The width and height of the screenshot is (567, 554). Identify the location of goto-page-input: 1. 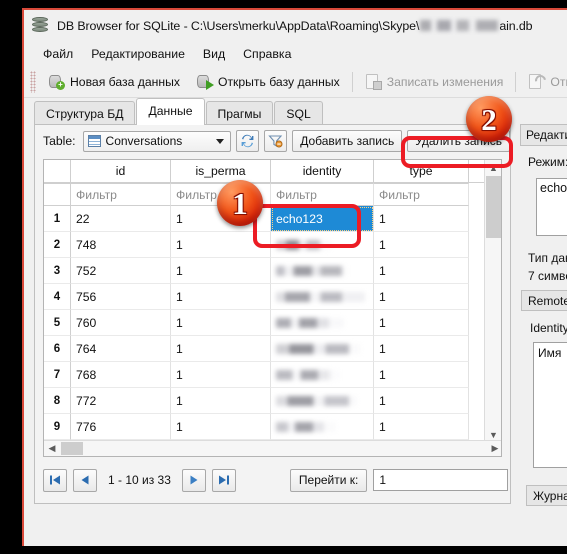
(441, 480).